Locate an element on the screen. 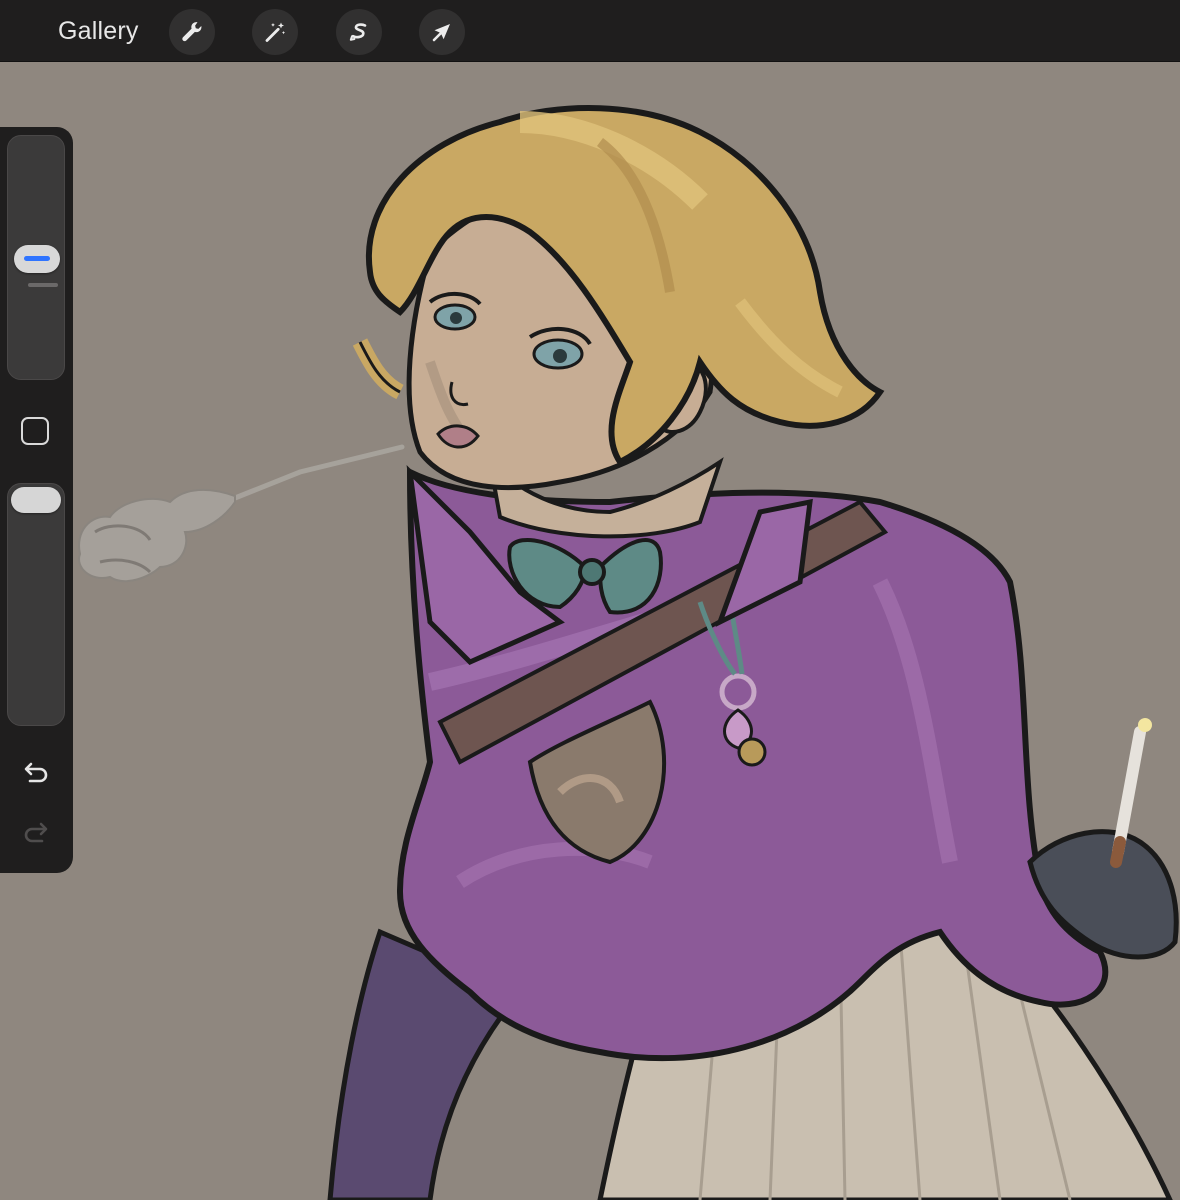 This screenshot has height=1200, width=1180. opacity-slider is located at coordinates (36, 604).